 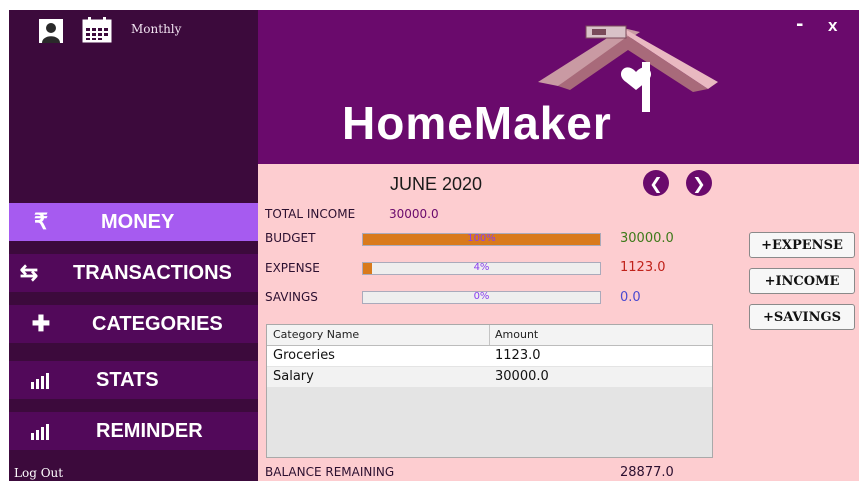 I want to click on column-header-category: Category Name, so click(x=316, y=334).